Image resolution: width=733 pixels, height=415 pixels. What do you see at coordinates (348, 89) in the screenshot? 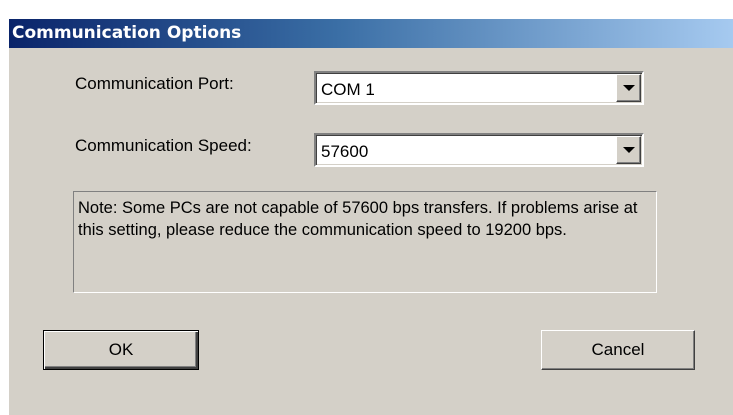
I see `communication-port-value: COM 1` at bounding box center [348, 89].